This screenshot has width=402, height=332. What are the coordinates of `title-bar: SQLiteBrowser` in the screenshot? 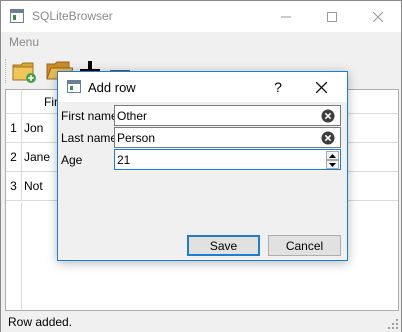 It's located at (201, 16).